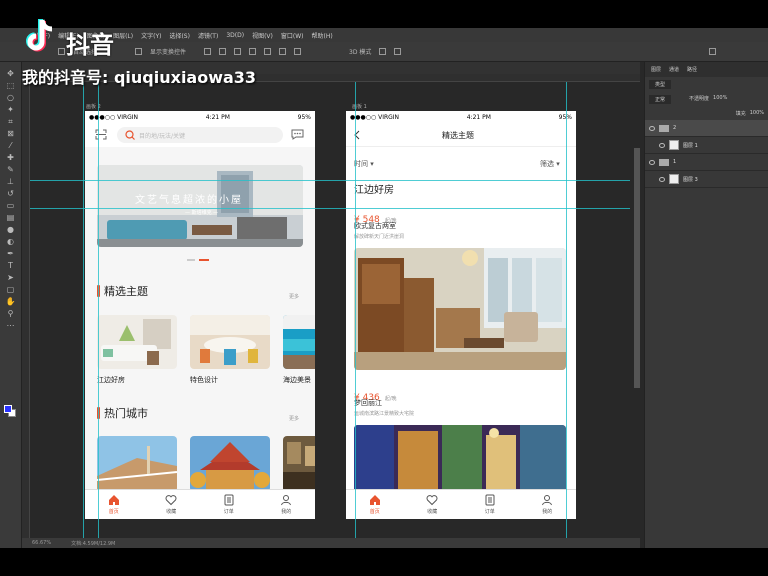 This screenshot has width=768, height=576. Describe the element at coordinates (706, 145) in the screenshot. I see `layer-row: 图层 1` at that location.